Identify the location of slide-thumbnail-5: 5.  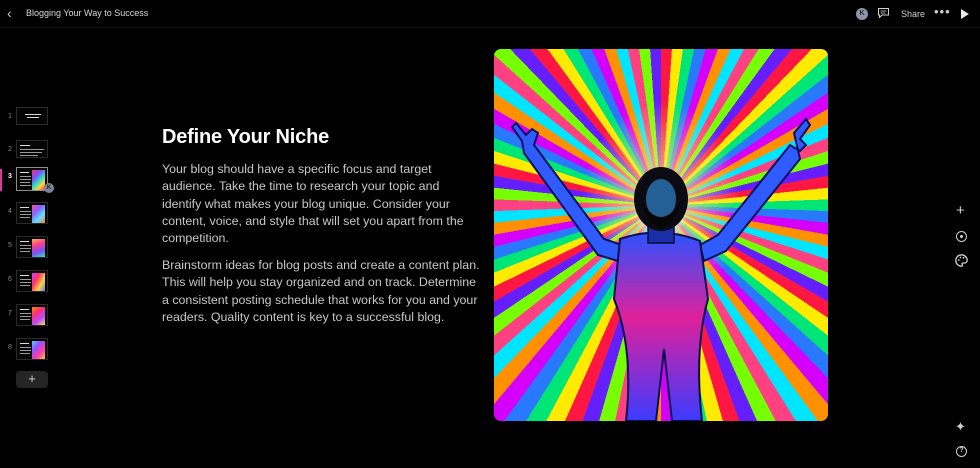
(30, 249).